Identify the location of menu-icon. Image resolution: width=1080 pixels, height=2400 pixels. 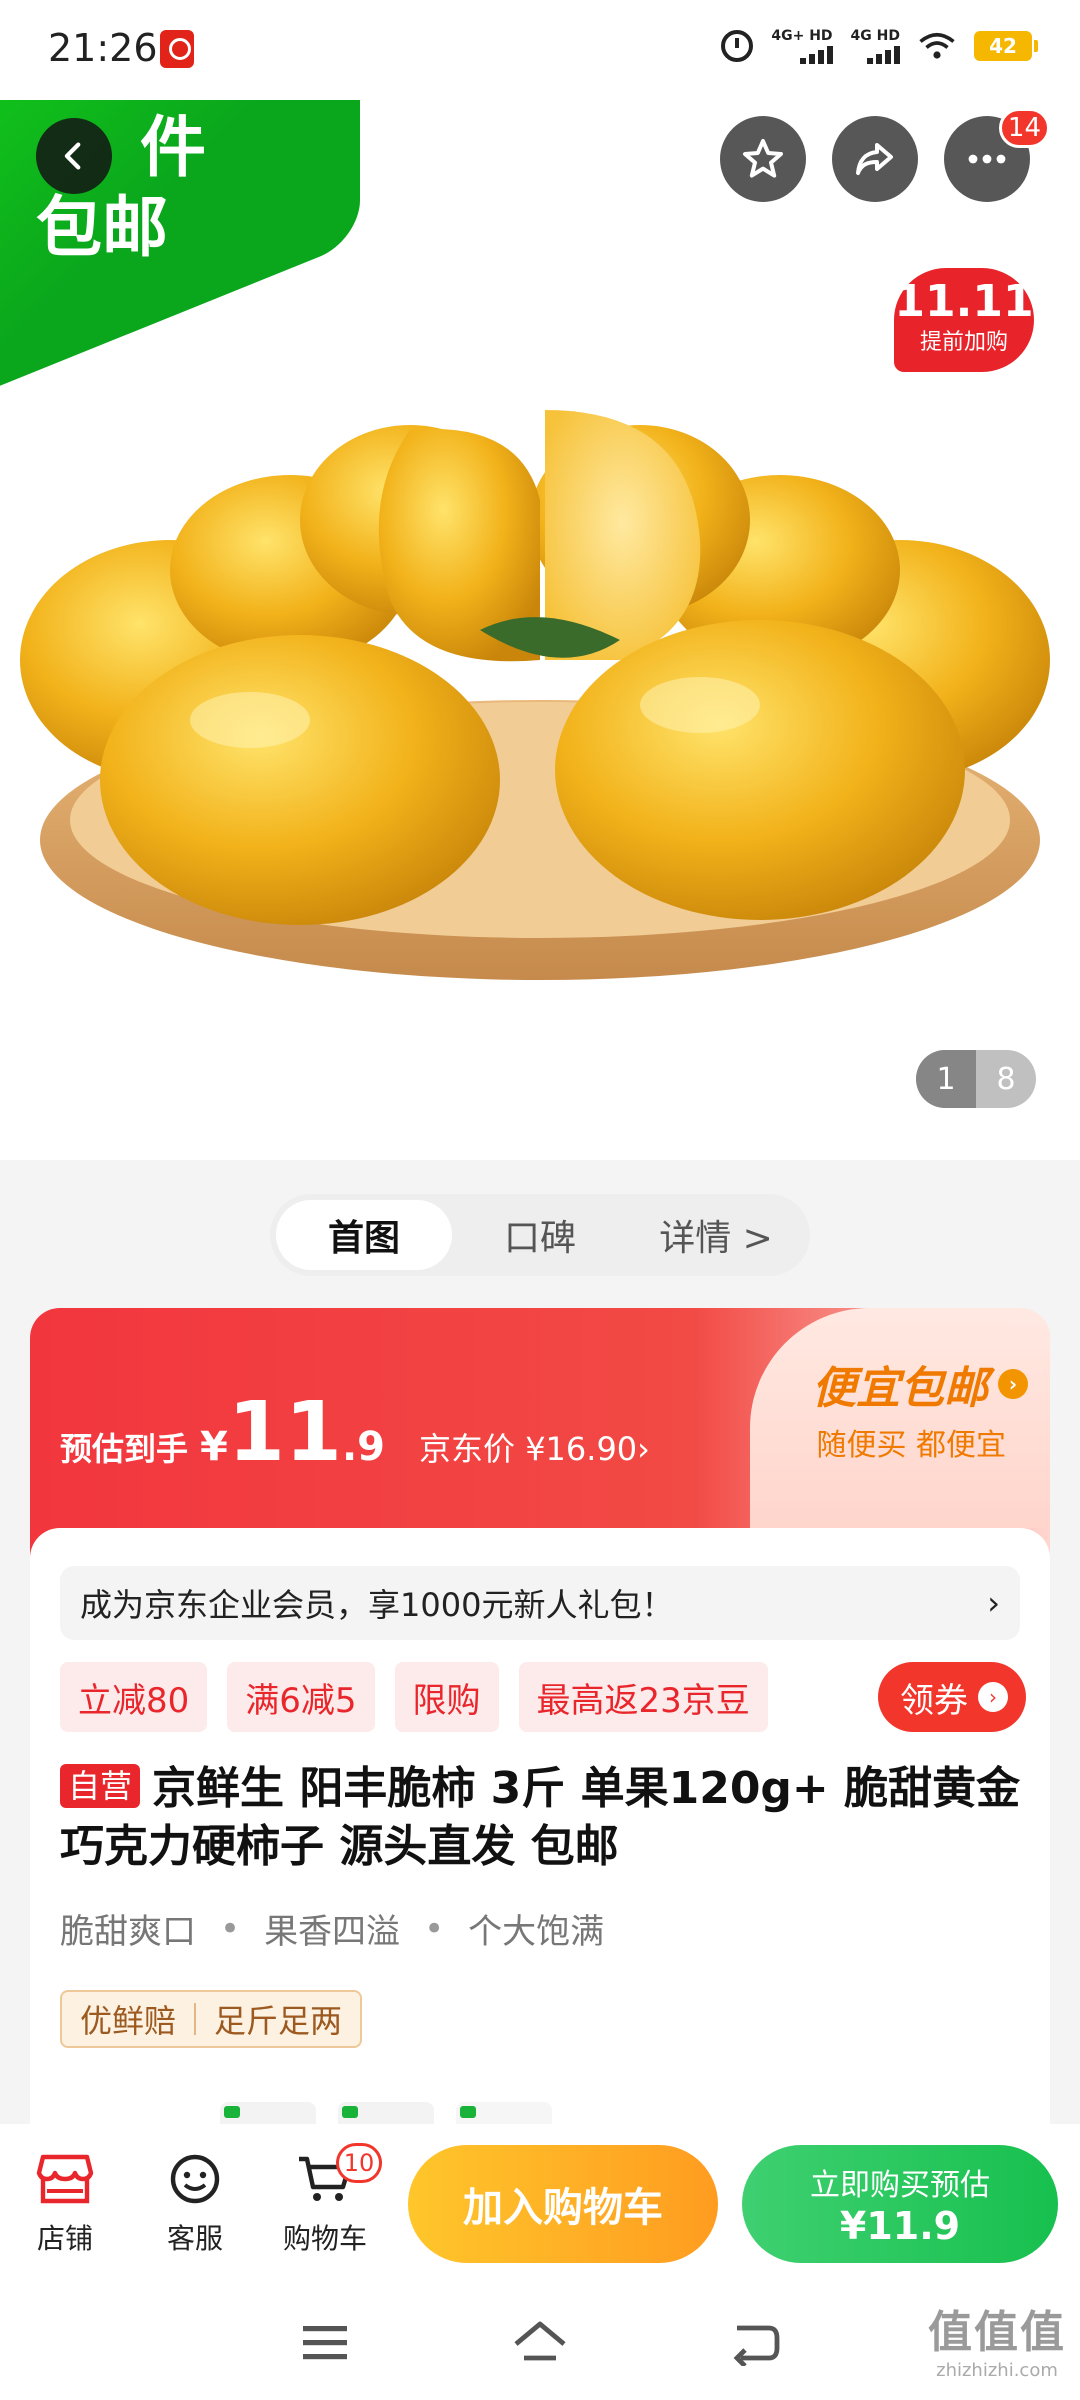
(325, 2342).